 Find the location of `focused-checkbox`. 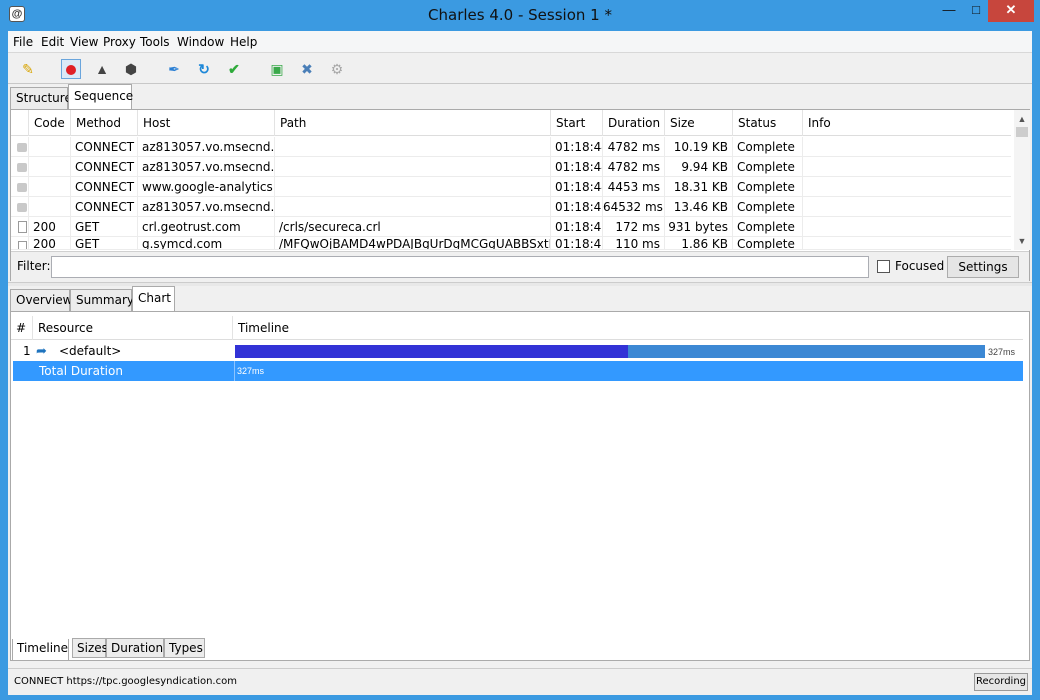

focused-checkbox is located at coordinates (883, 266).